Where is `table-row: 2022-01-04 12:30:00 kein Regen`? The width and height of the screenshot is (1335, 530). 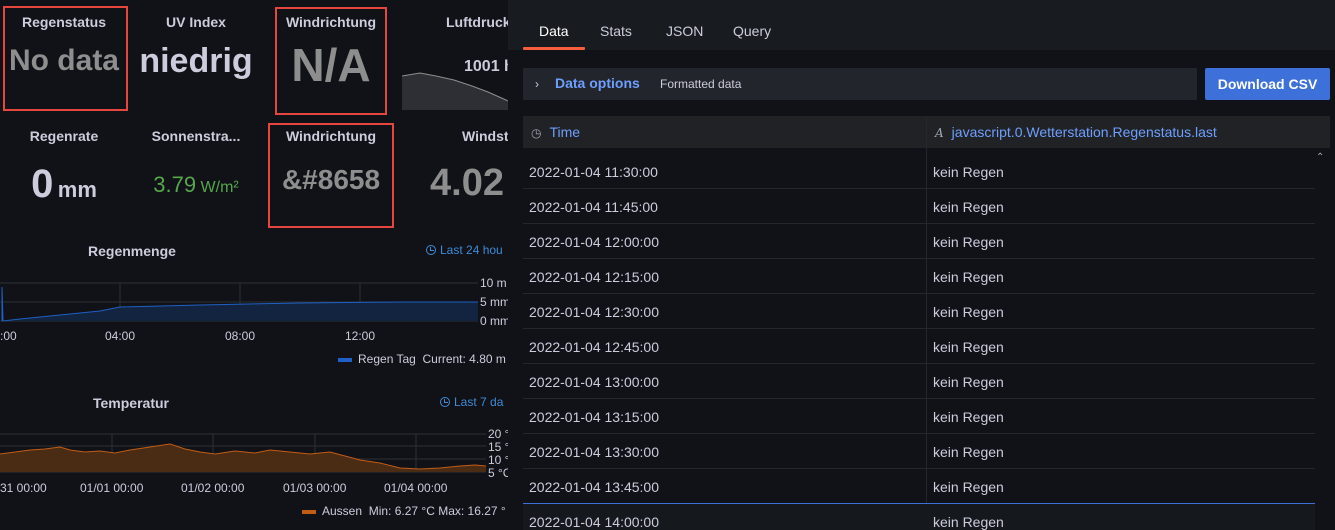
table-row: 2022-01-04 12:30:00 kein Regen is located at coordinates (919, 311).